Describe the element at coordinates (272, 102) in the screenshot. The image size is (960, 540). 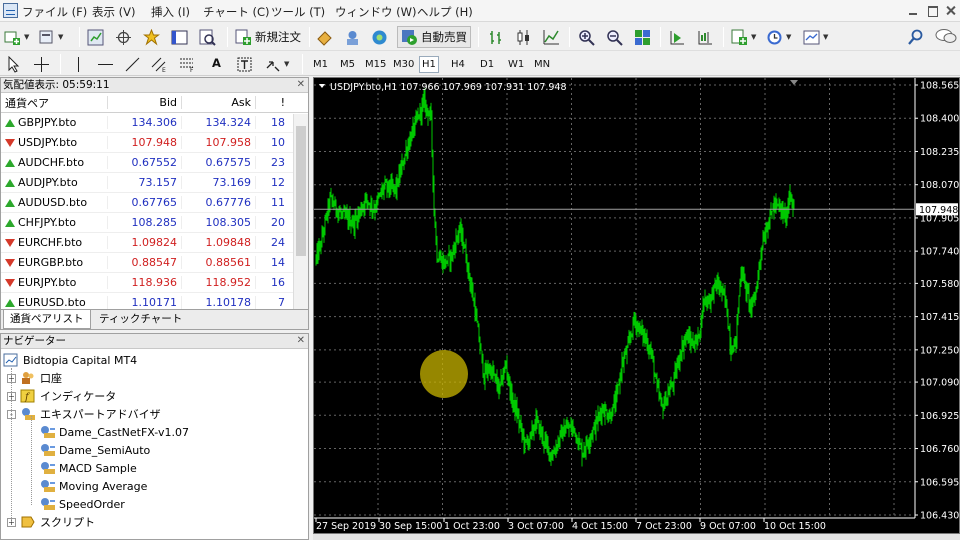
I see `column-spread: !` at that location.